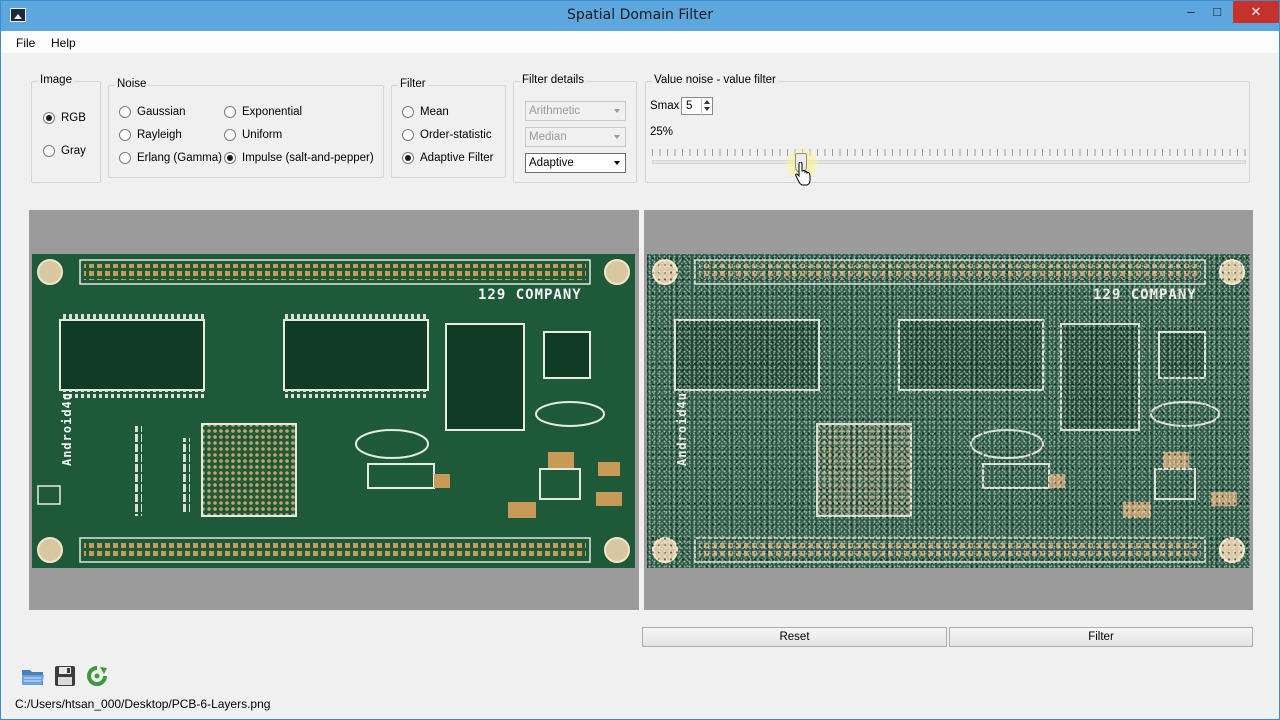  I want to click on noise-slider-track, so click(949, 162).